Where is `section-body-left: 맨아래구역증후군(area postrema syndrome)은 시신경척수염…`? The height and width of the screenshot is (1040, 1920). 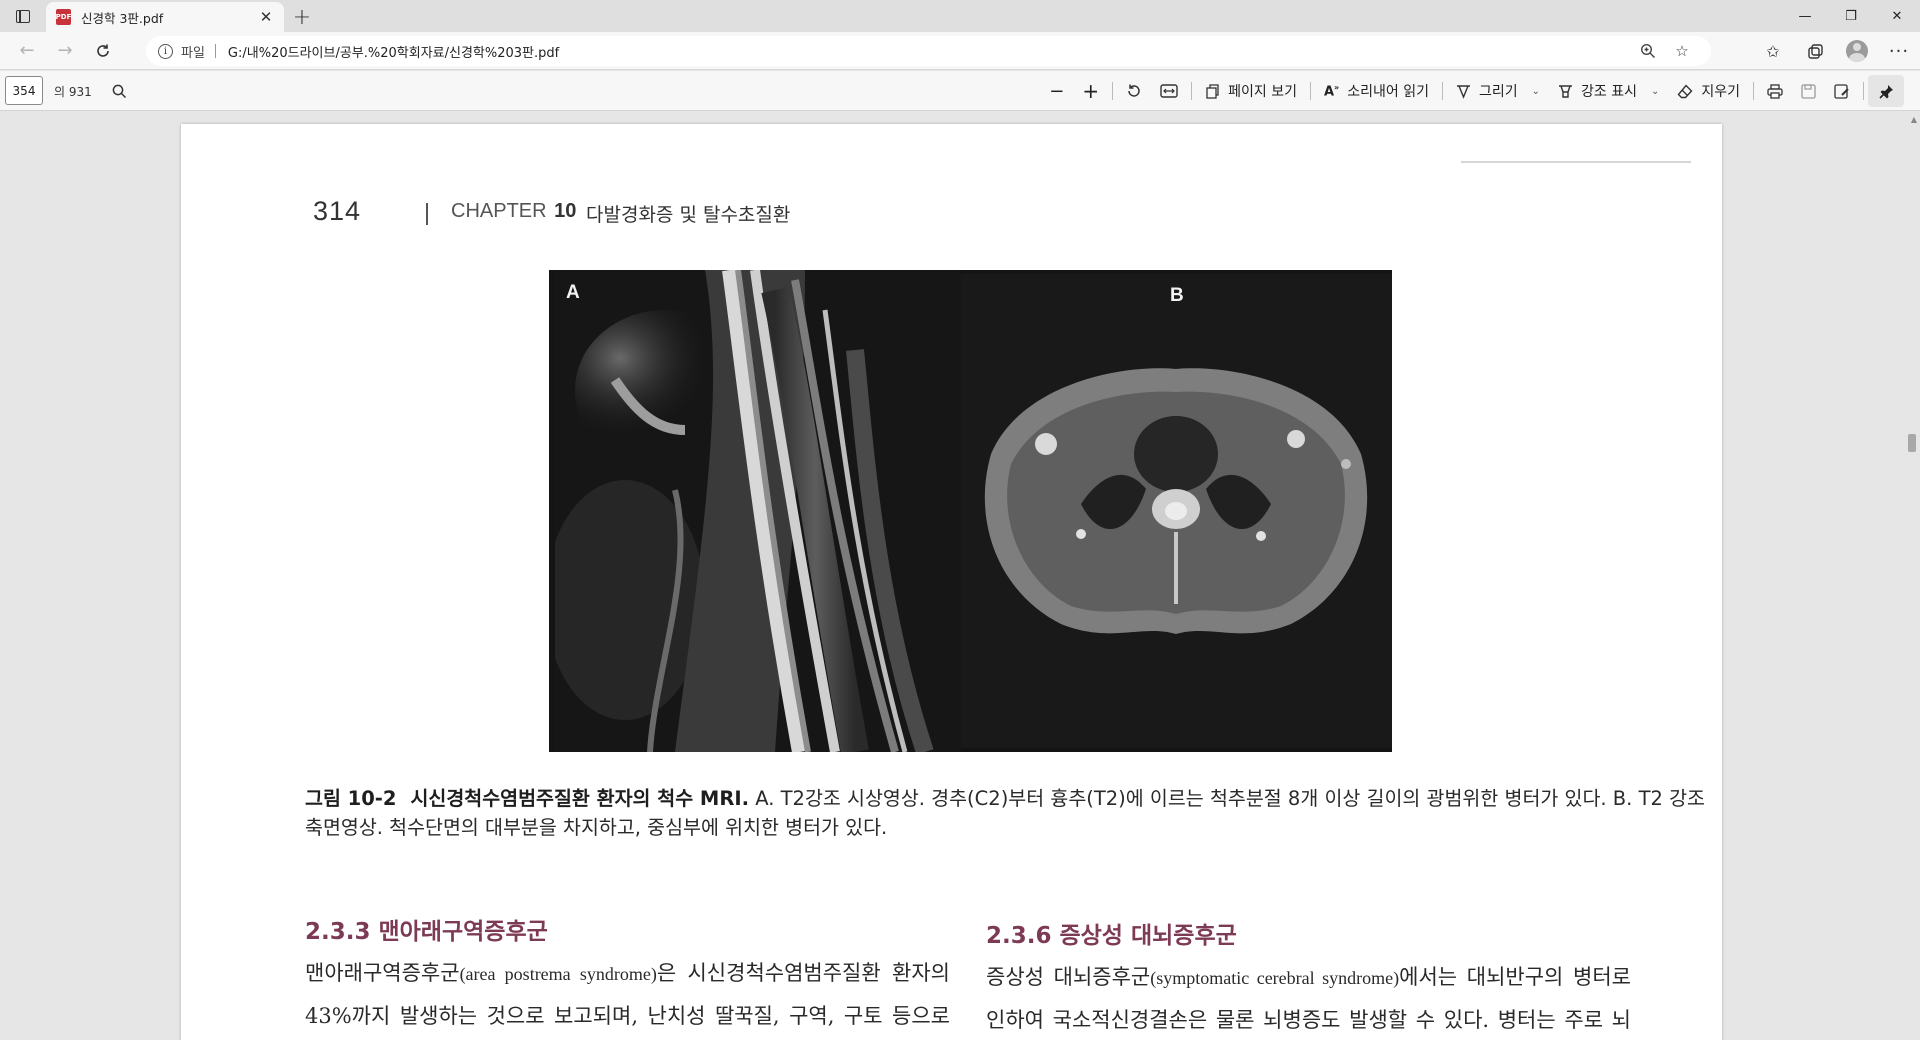
section-body-left: 맨아래구역증후군(area postrema syndrome)은 시신경척수염… is located at coordinates (627, 996).